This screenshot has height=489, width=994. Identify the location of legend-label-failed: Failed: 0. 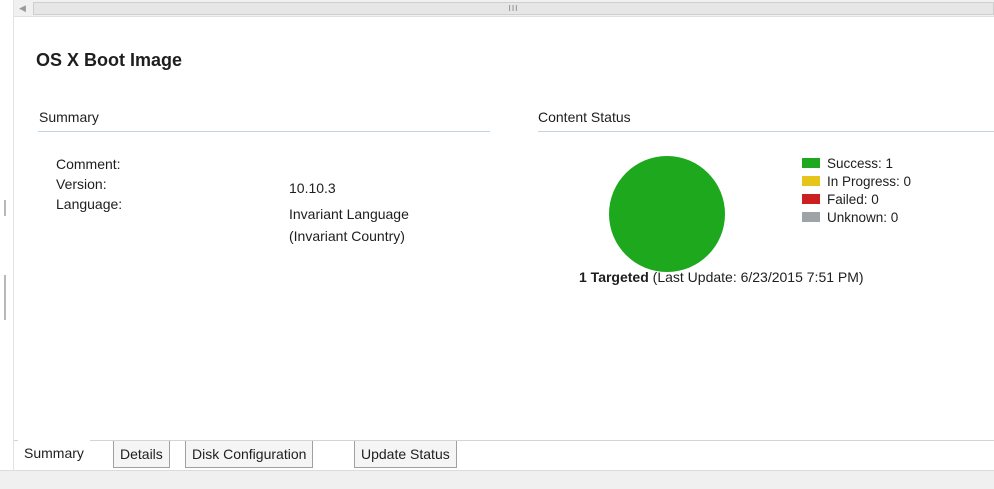
(853, 199).